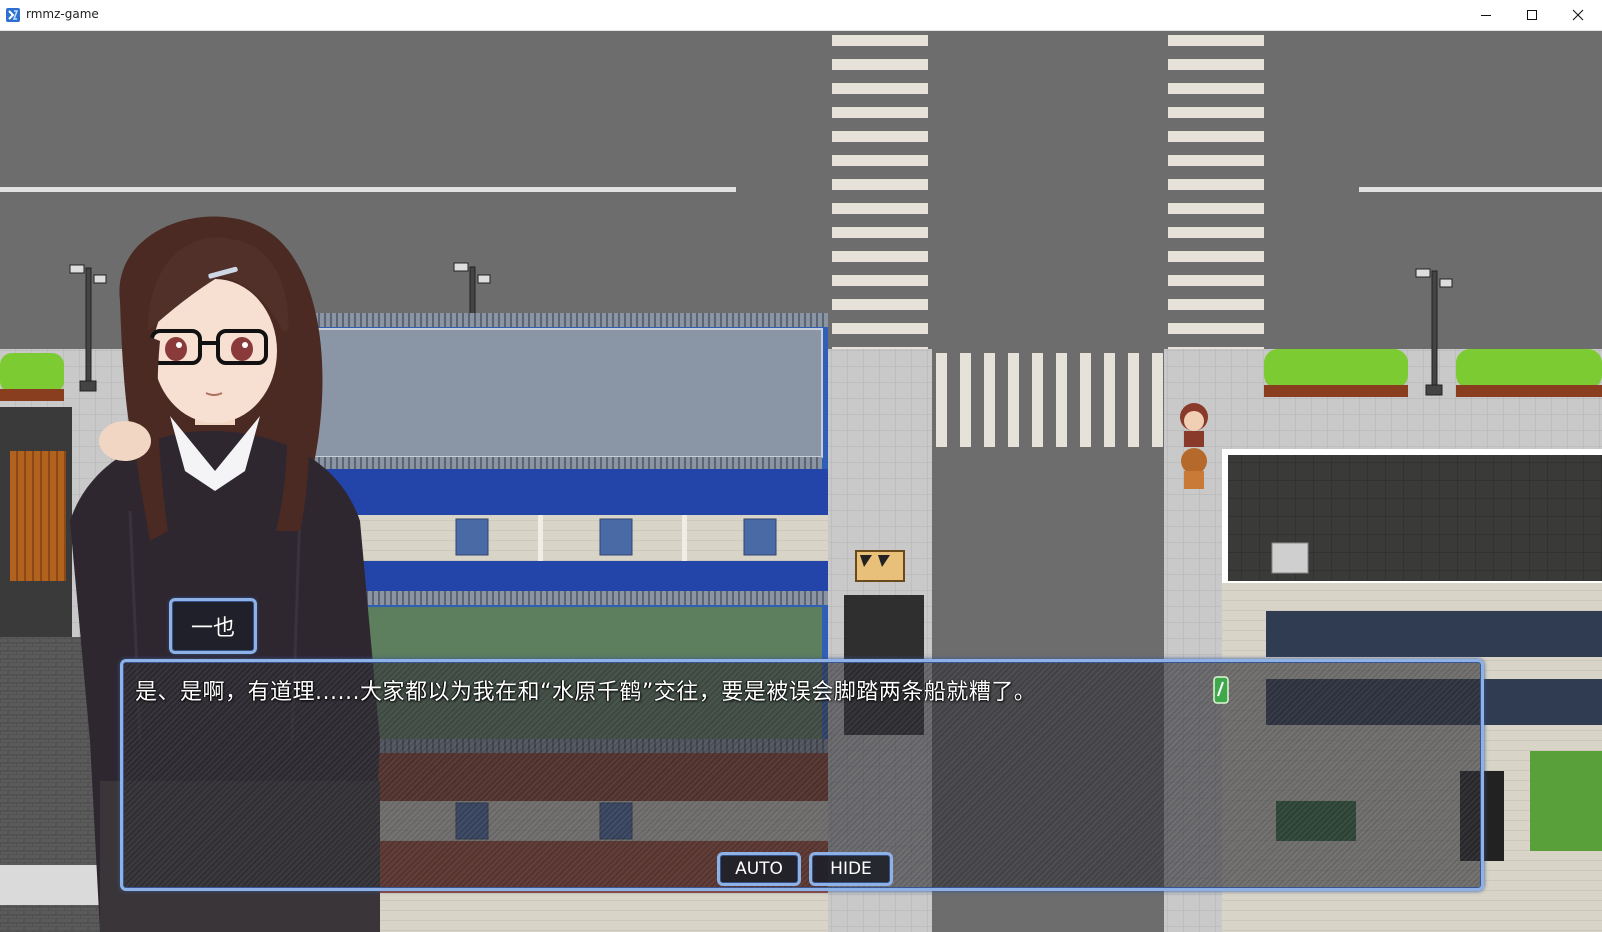 The image size is (1602, 932). What do you see at coordinates (13, 15) in the screenshot?
I see `app-icon` at bounding box center [13, 15].